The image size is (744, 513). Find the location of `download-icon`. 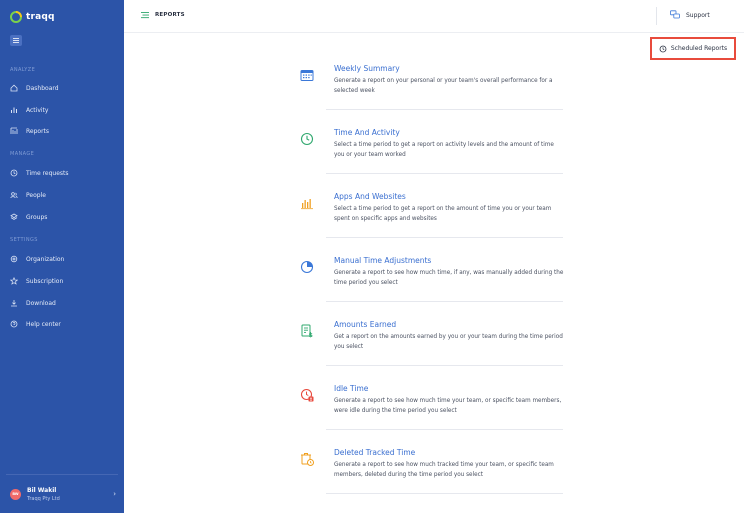

download-icon is located at coordinates (14, 303).